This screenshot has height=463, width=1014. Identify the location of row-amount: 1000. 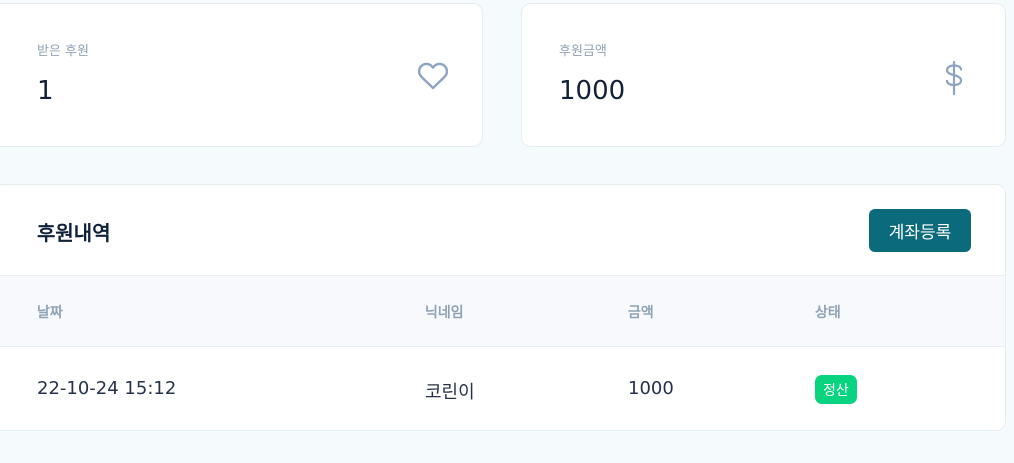
(651, 388).